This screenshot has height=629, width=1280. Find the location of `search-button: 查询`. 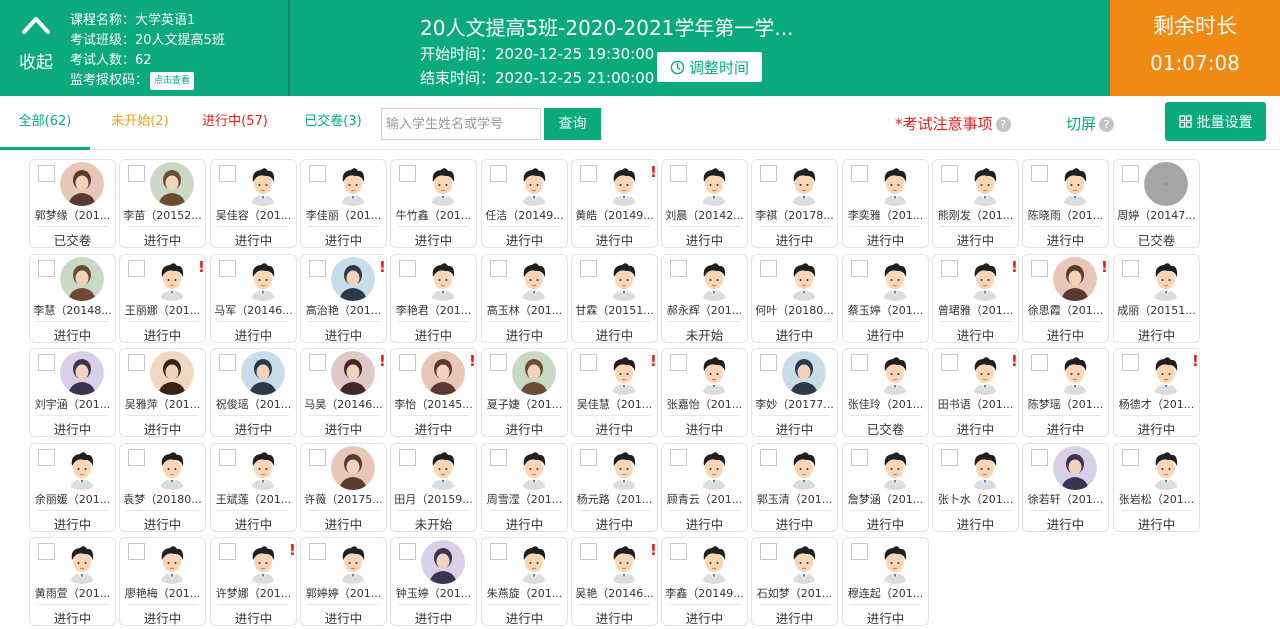

search-button: 查询 is located at coordinates (572, 124).